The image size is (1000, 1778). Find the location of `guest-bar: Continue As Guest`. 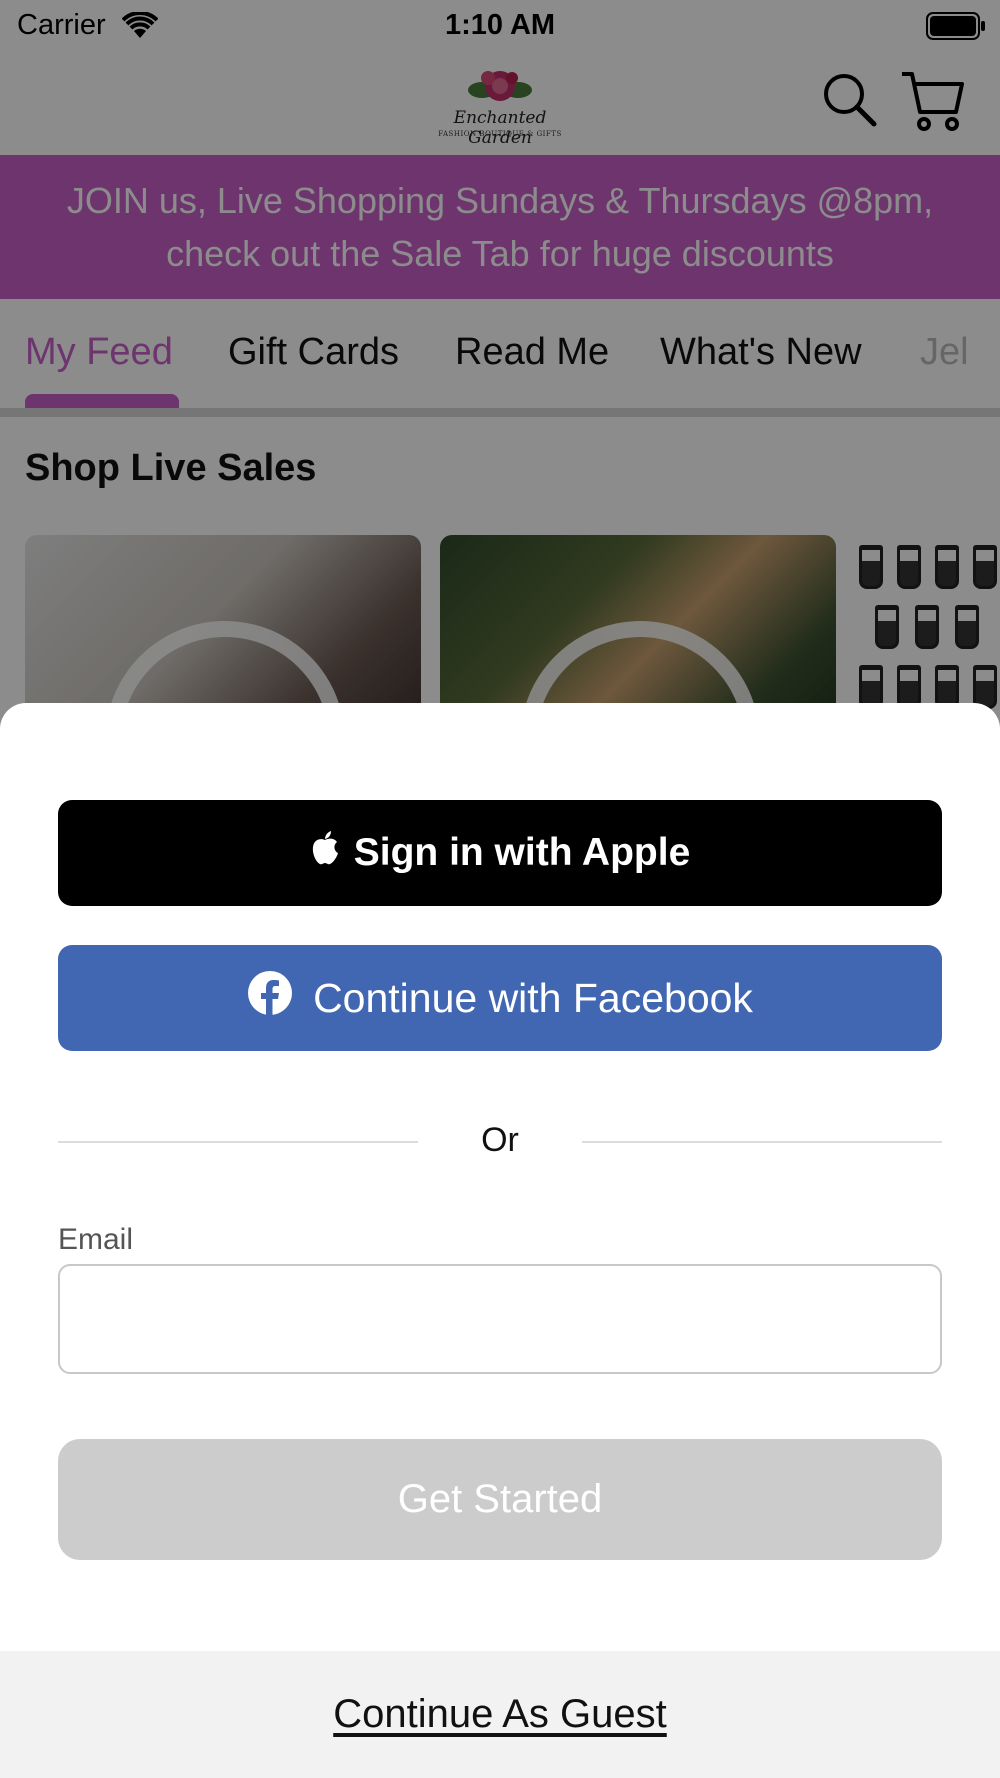

guest-bar: Continue As Guest is located at coordinates (500, 1714).